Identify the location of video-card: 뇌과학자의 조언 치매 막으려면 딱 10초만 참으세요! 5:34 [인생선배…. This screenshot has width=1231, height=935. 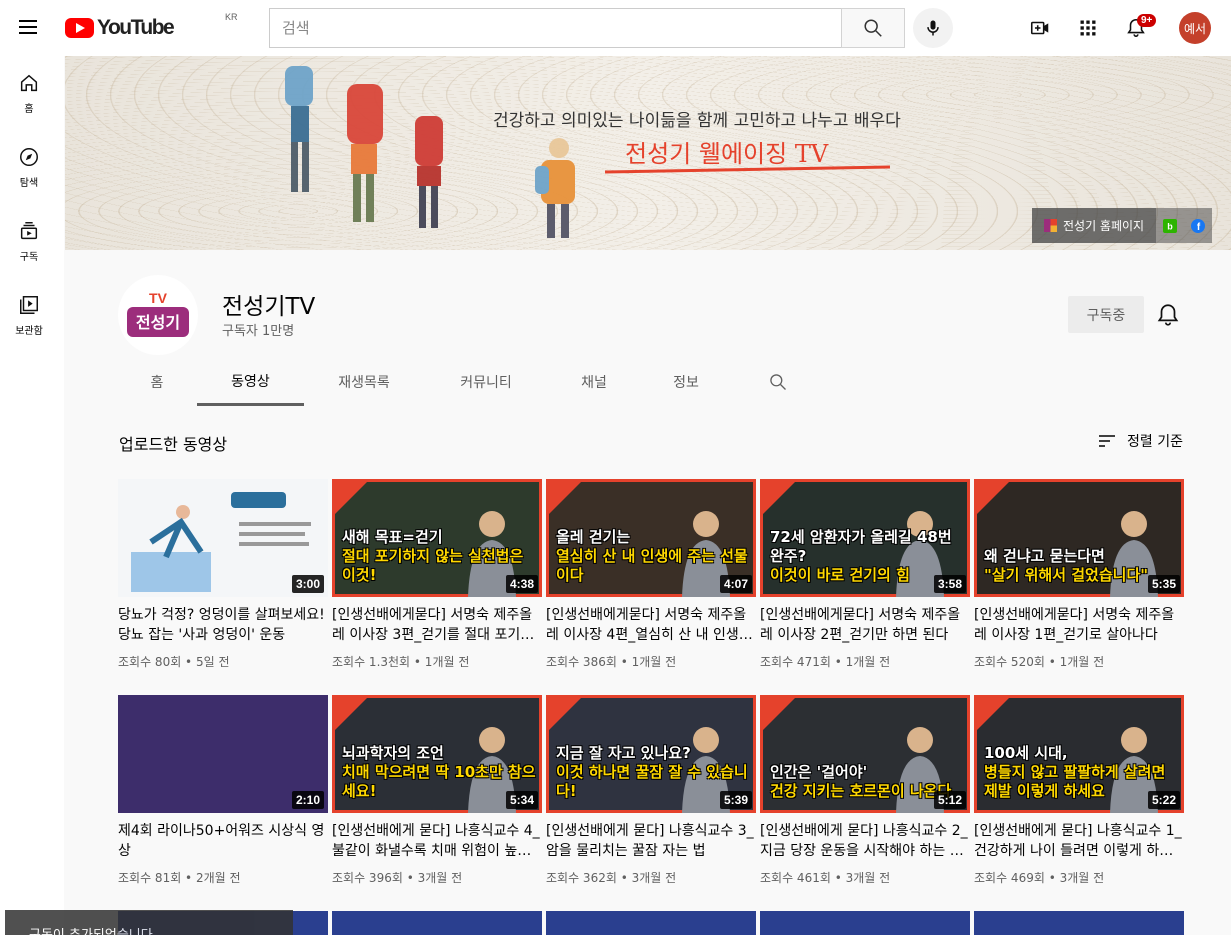
(437, 790).